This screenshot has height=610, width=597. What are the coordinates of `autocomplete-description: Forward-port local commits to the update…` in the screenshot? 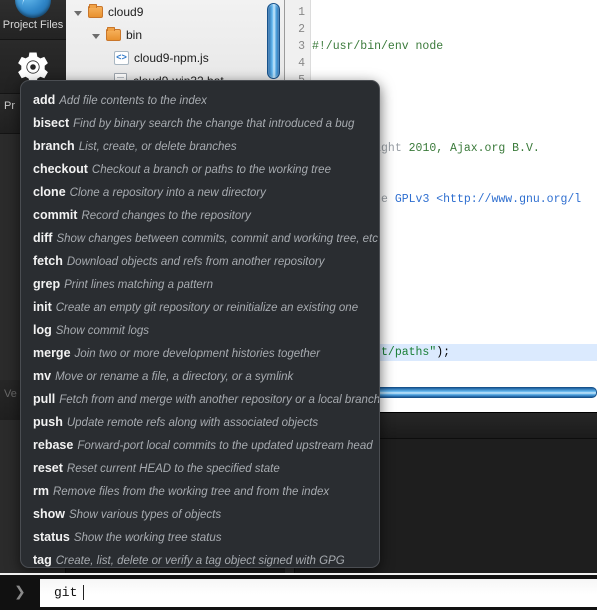 It's located at (225, 446).